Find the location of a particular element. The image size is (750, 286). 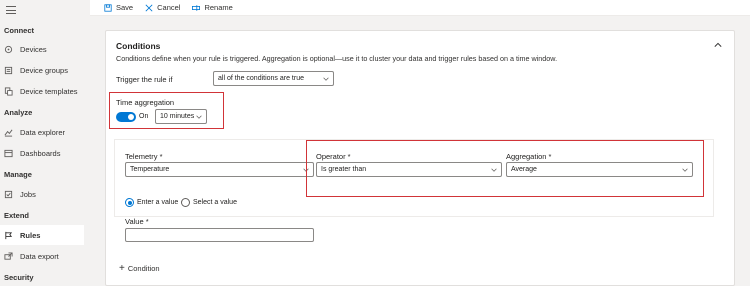

section-connect: Connect is located at coordinates (19, 30).